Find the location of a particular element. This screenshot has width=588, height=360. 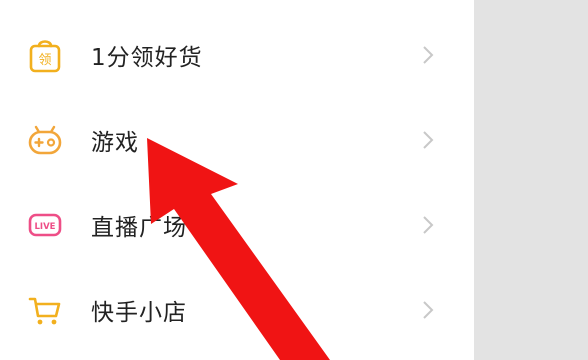

gamepad-icon is located at coordinates (45, 140).